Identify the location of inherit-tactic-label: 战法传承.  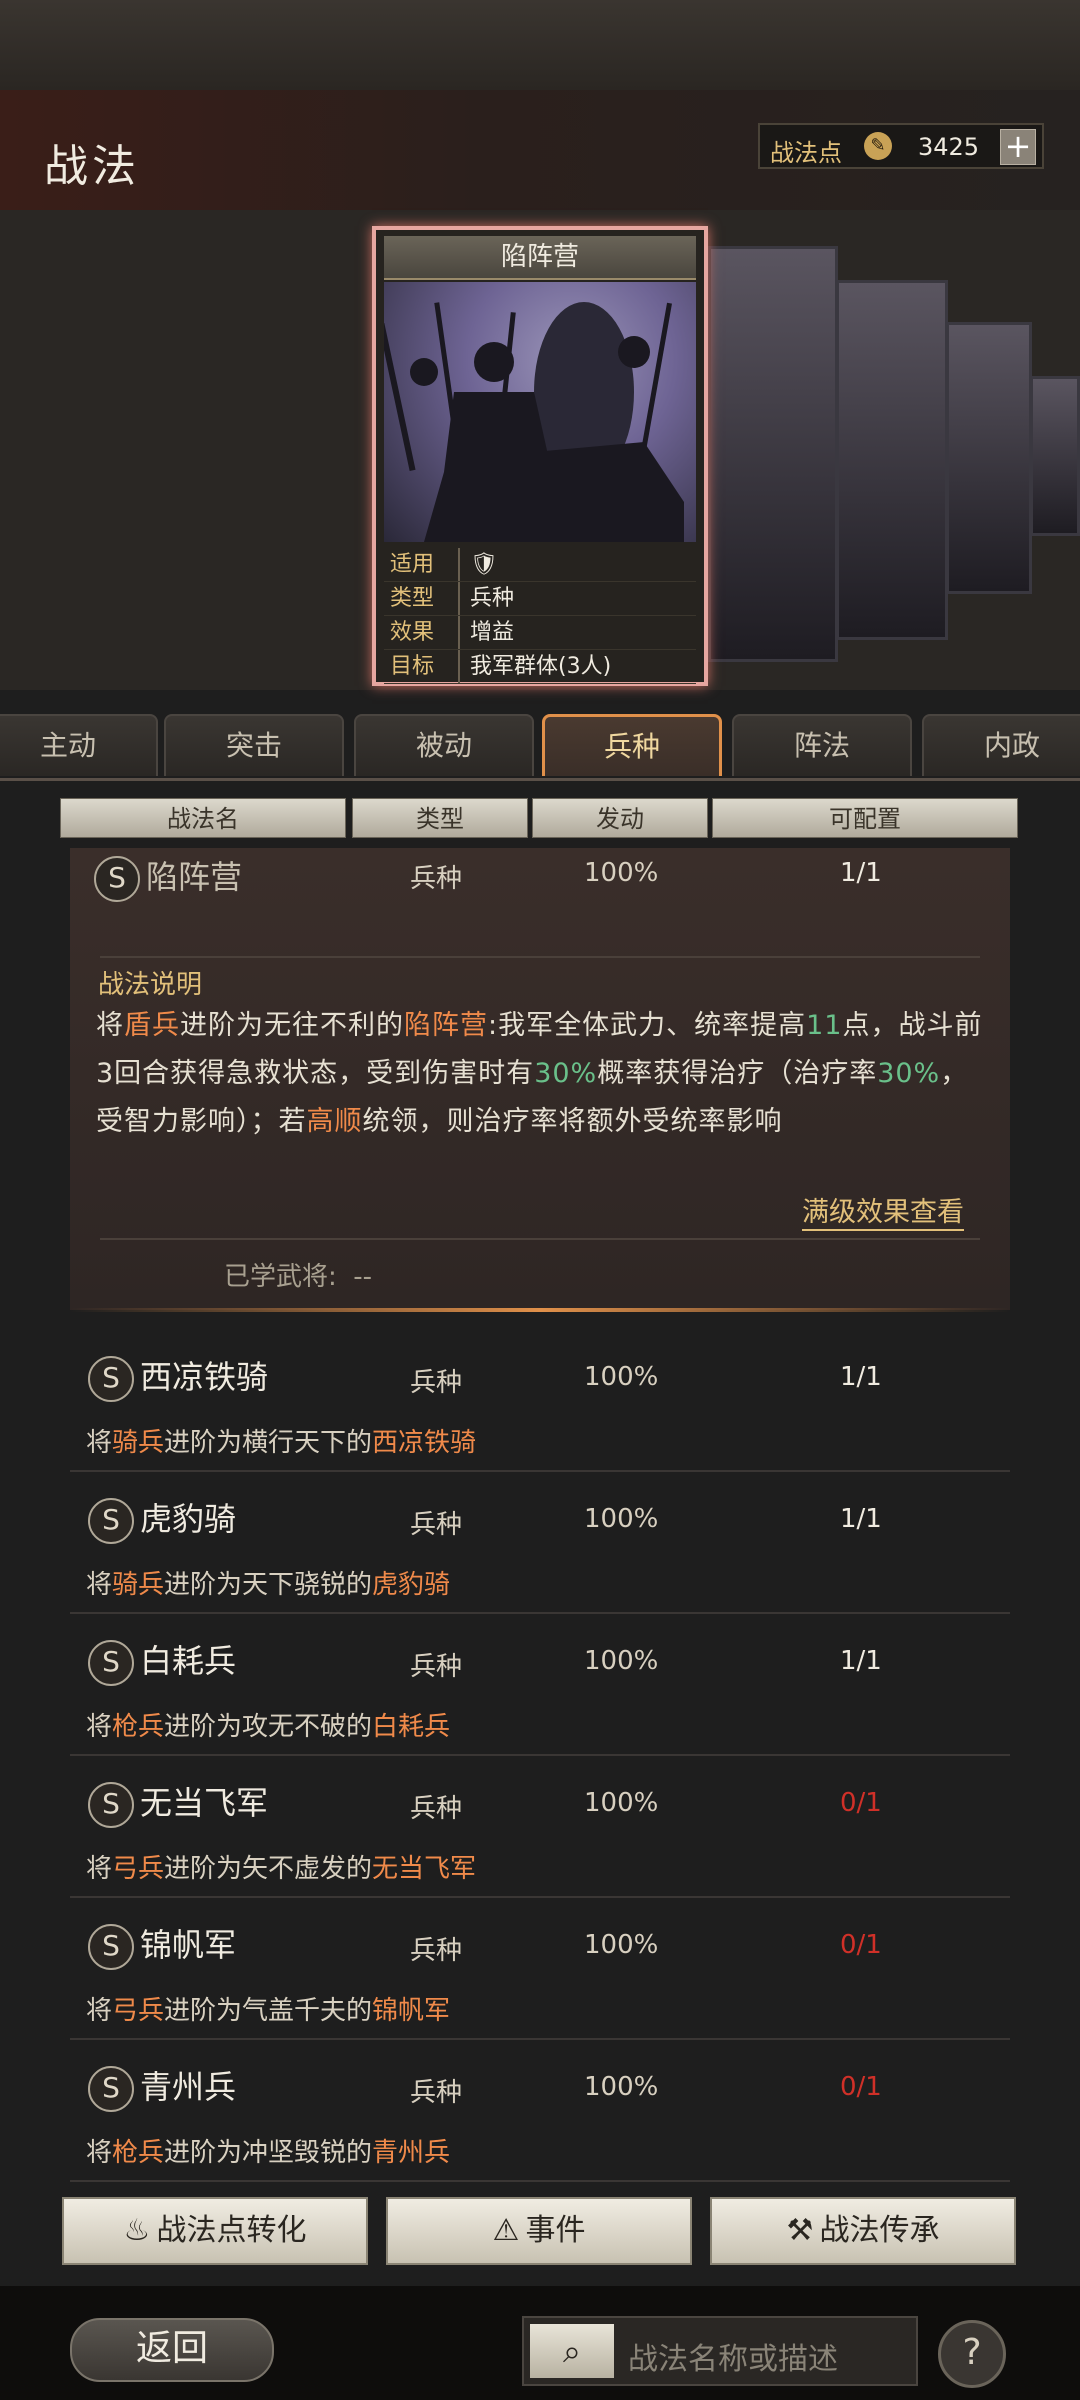
(879, 2230).